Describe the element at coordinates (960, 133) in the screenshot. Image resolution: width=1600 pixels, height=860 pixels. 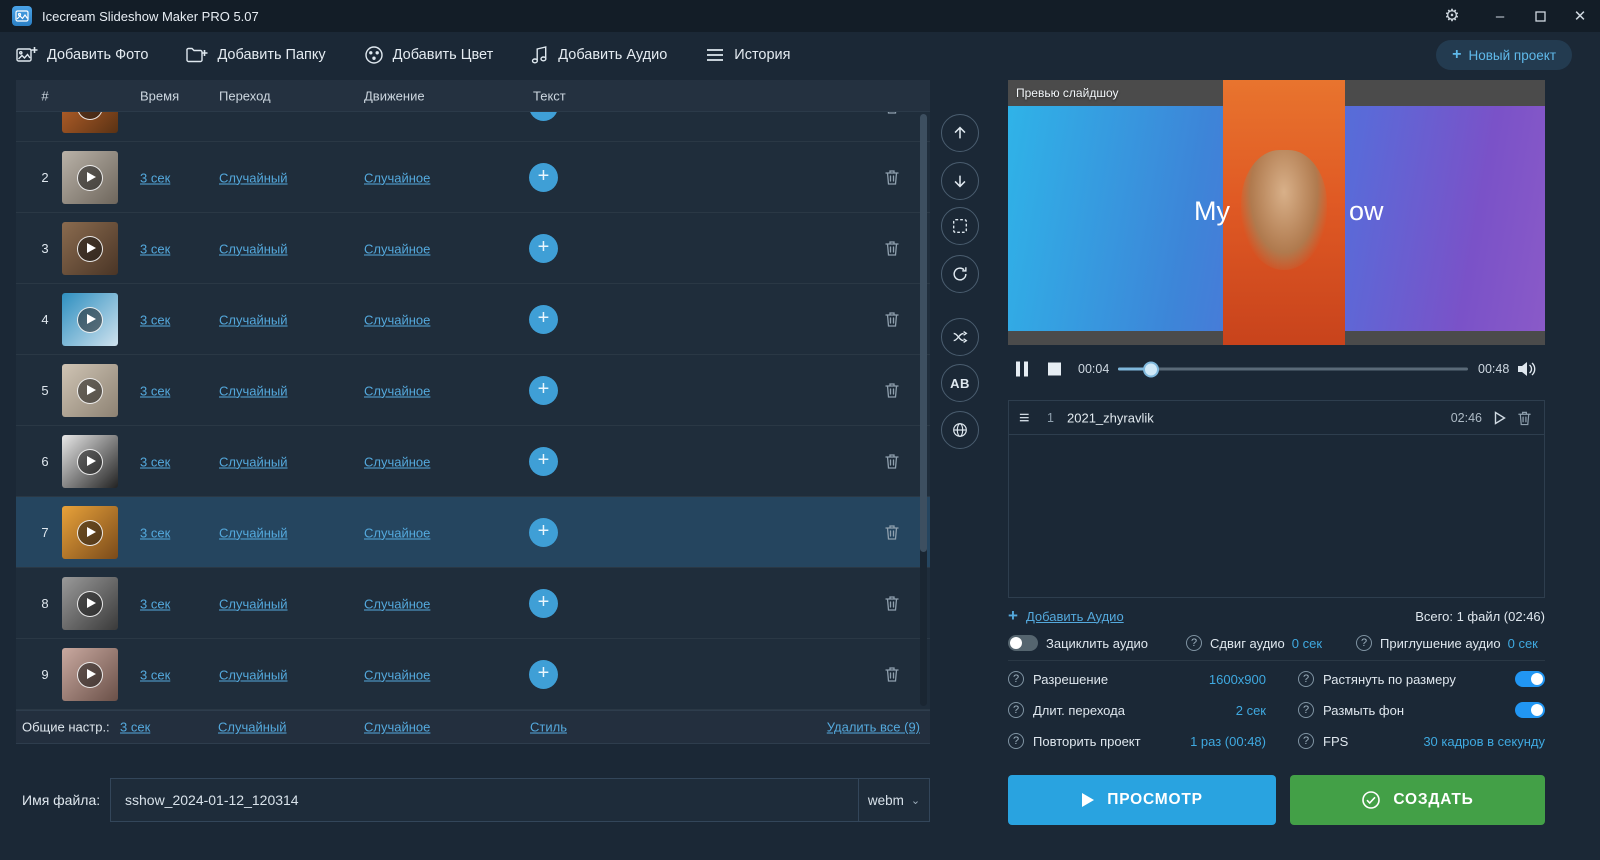
I see `move-up-button` at that location.